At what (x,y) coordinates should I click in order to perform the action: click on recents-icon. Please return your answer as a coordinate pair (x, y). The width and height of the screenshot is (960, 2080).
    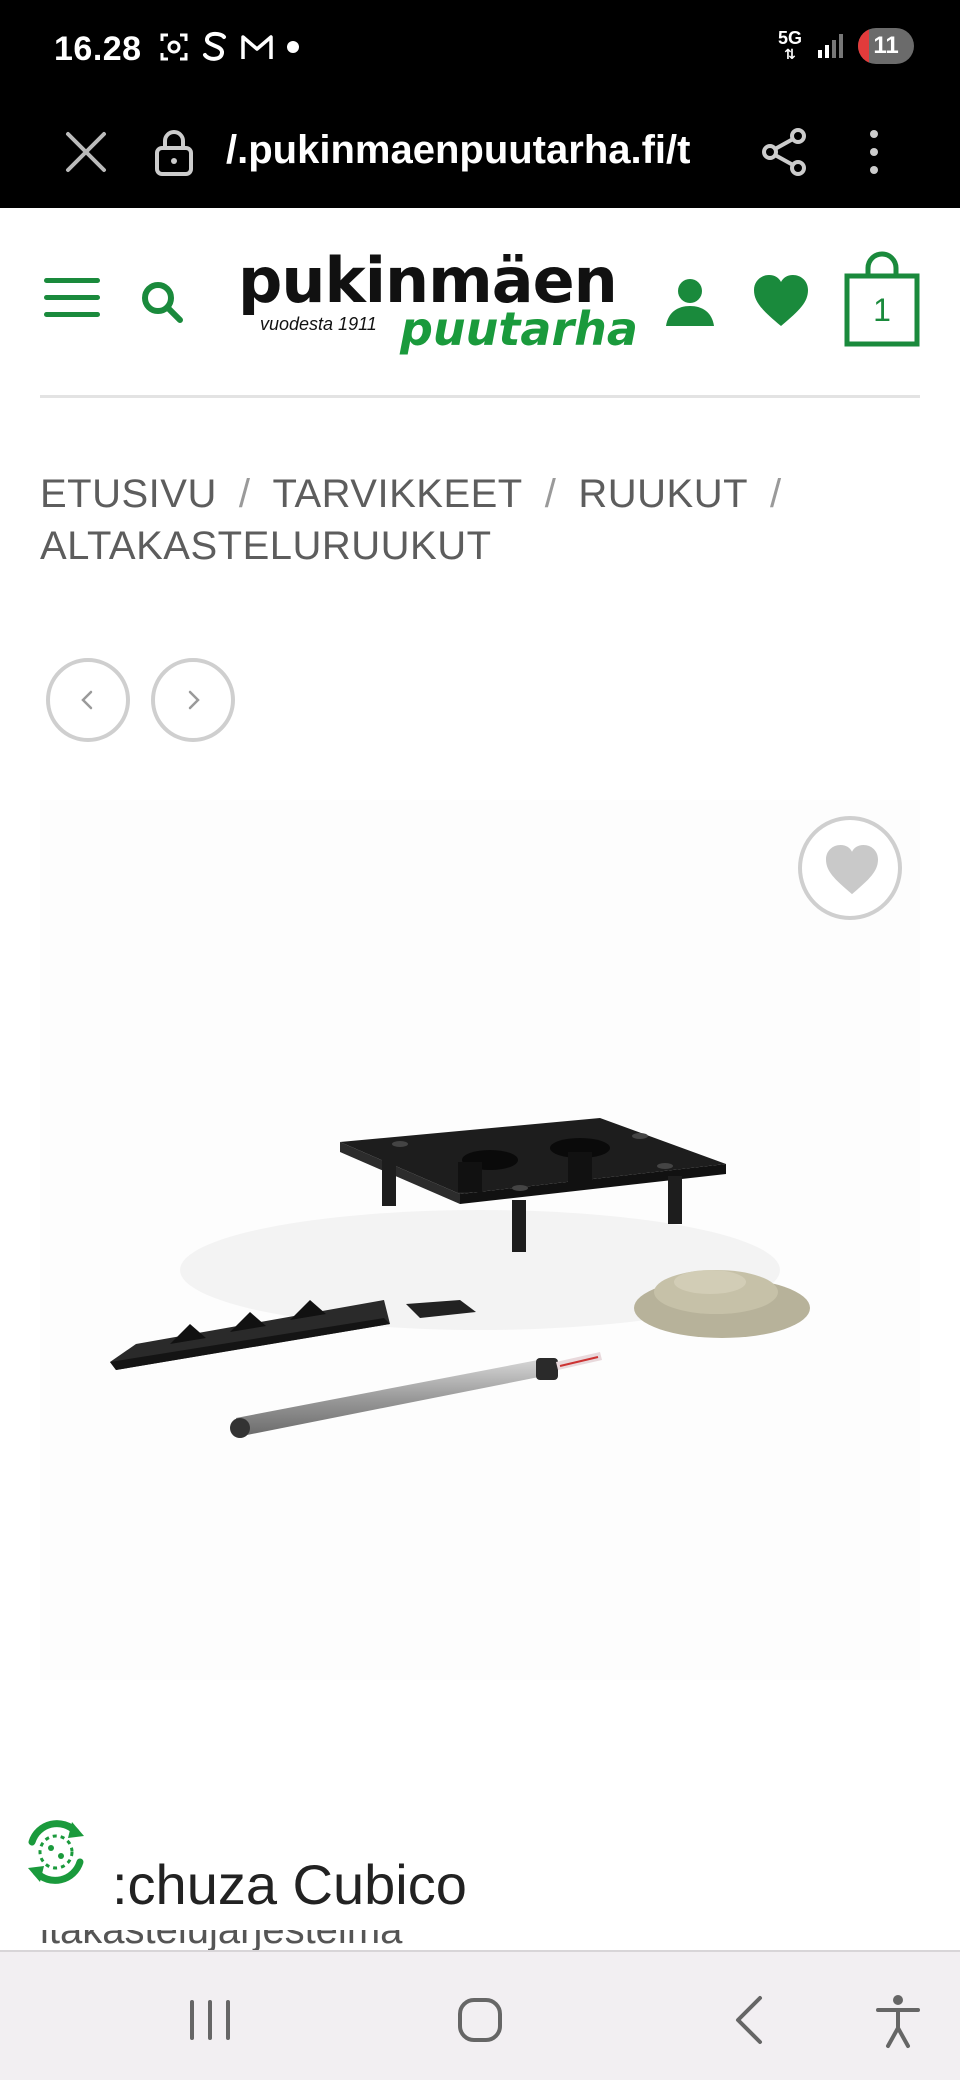
    Looking at the image, I should click on (210, 2020).